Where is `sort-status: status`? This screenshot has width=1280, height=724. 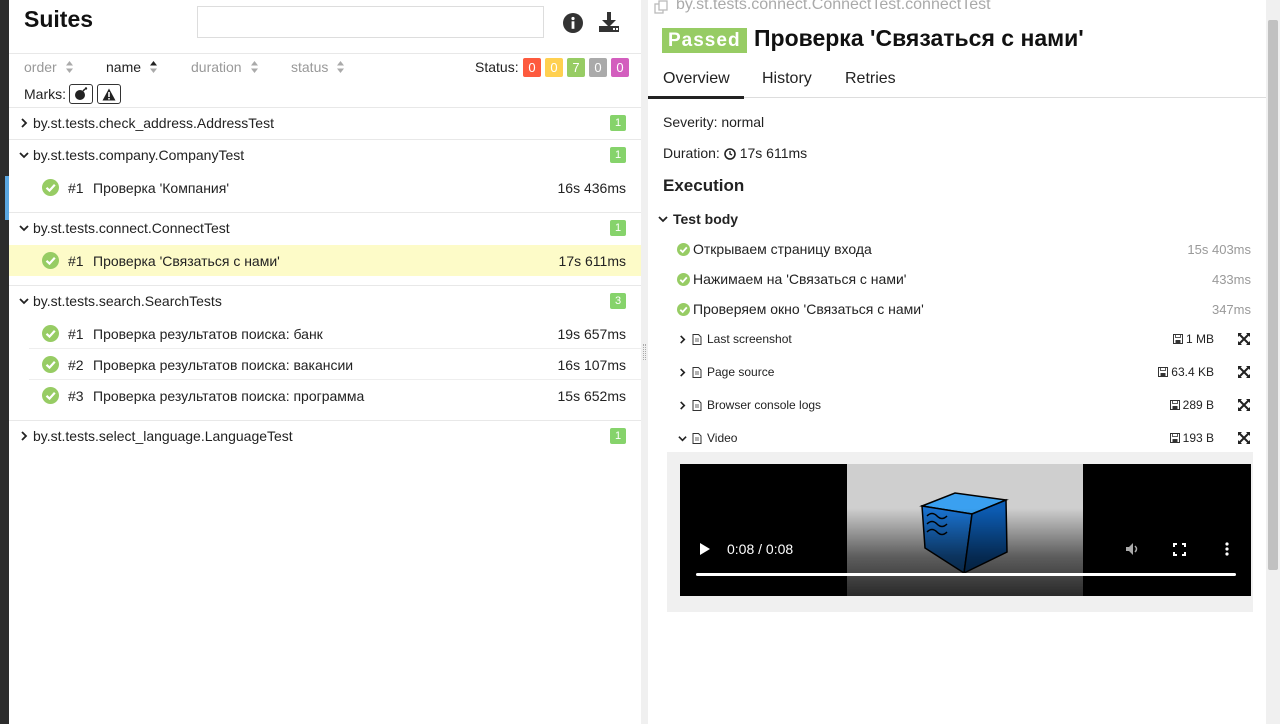
sort-status: status is located at coordinates (318, 67).